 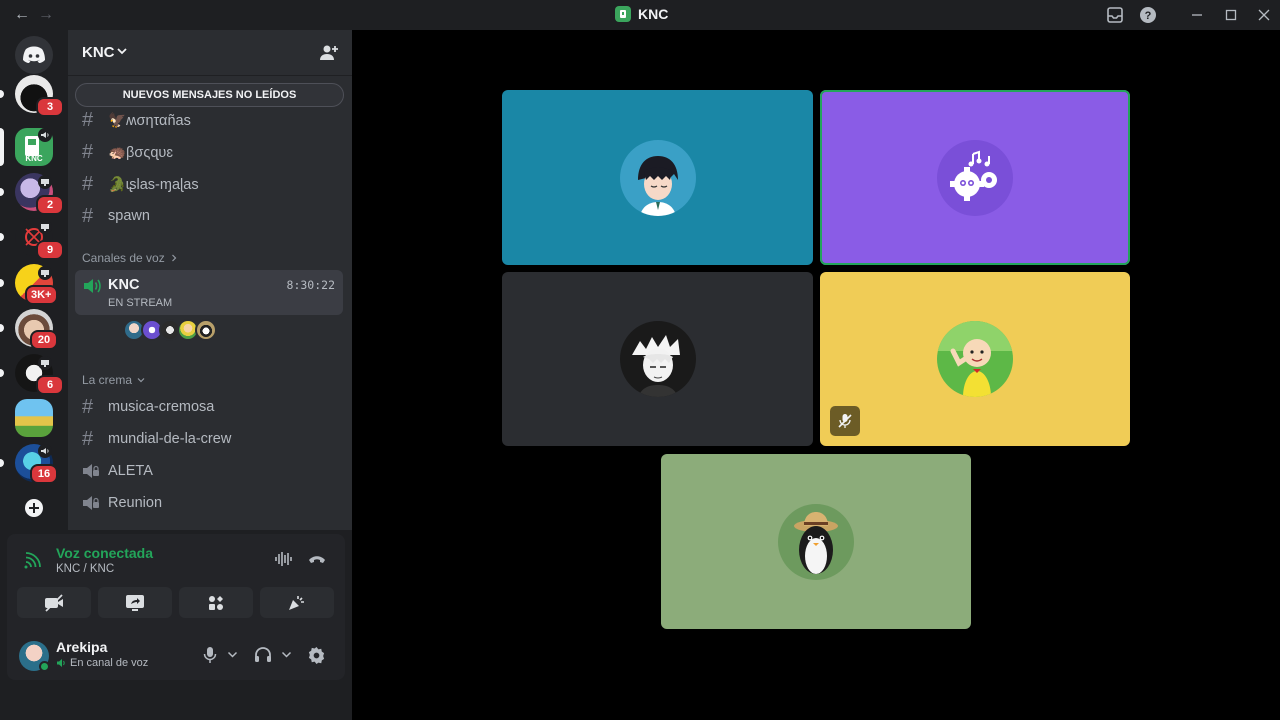 What do you see at coordinates (123, 258) in the screenshot?
I see `category-label: Canales de voz` at bounding box center [123, 258].